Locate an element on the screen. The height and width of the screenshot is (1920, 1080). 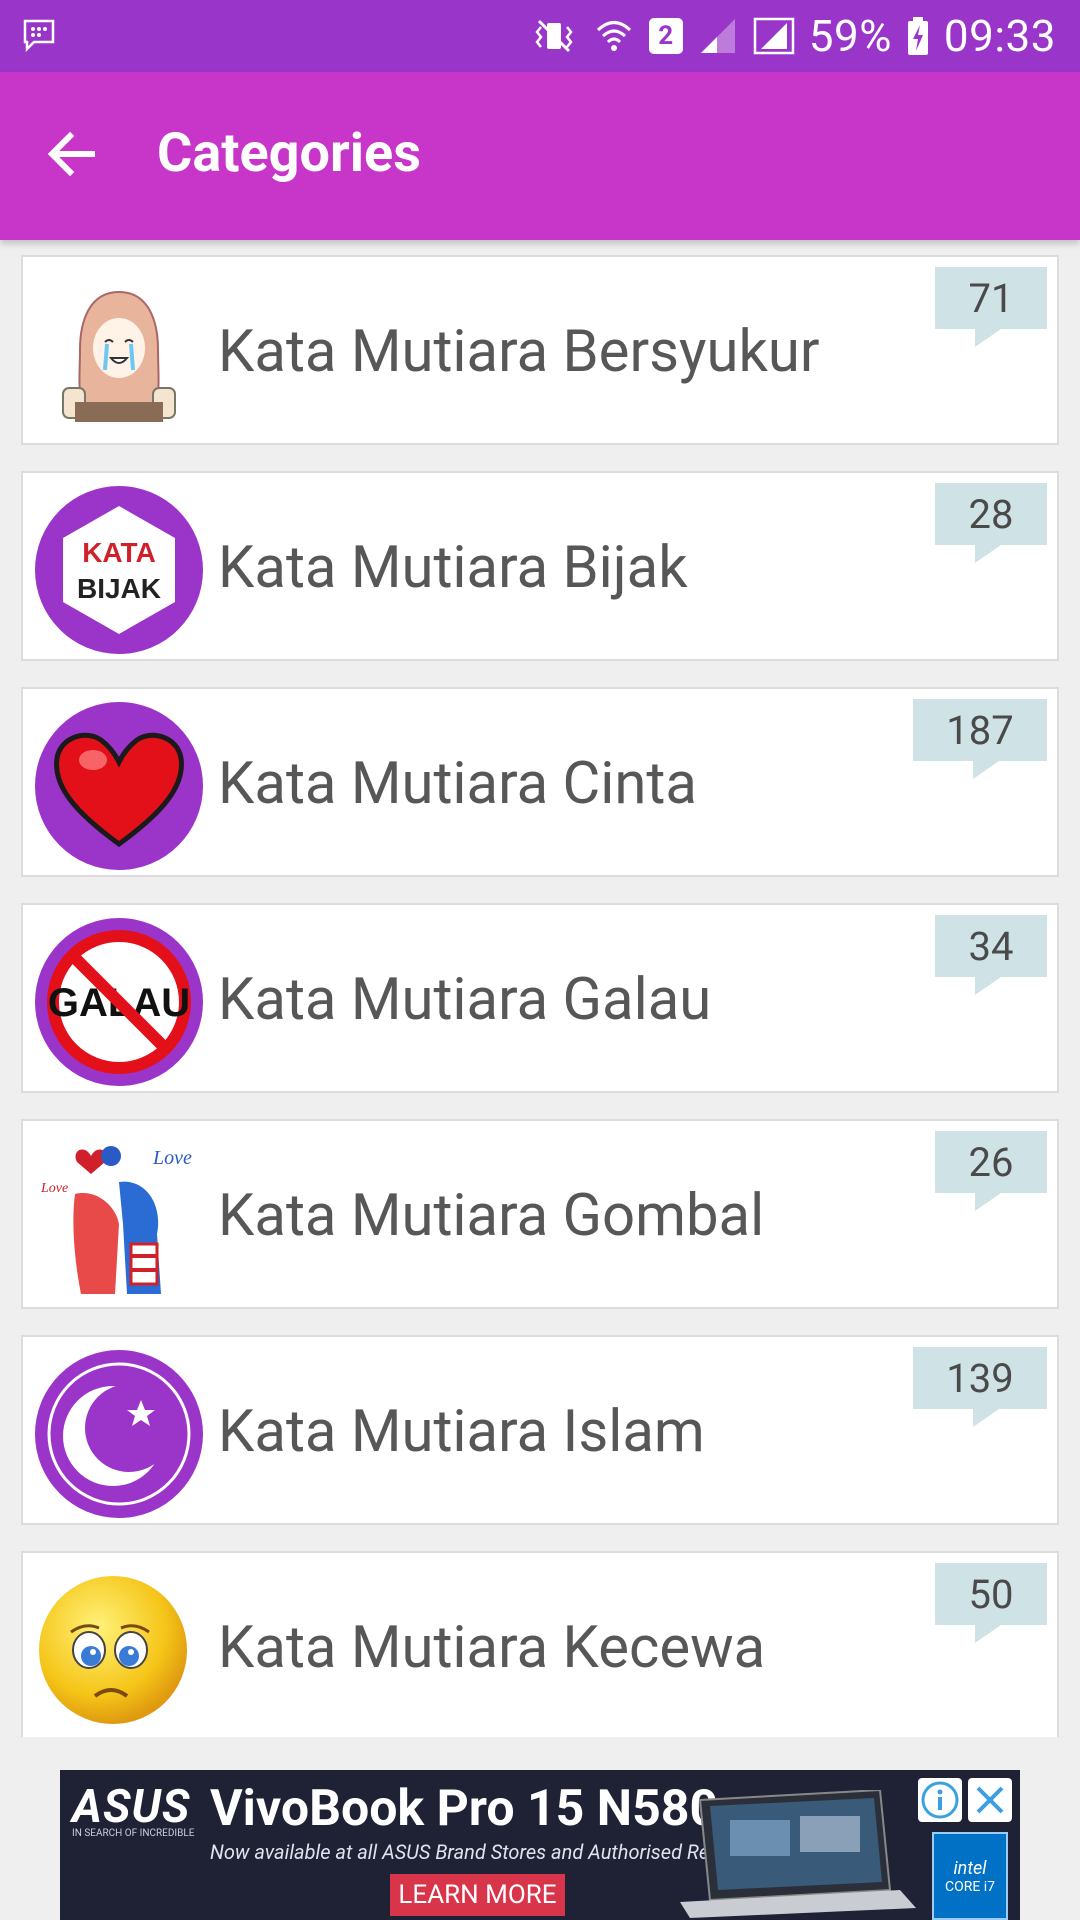
count-badge: 71 is located at coordinates (991, 307).